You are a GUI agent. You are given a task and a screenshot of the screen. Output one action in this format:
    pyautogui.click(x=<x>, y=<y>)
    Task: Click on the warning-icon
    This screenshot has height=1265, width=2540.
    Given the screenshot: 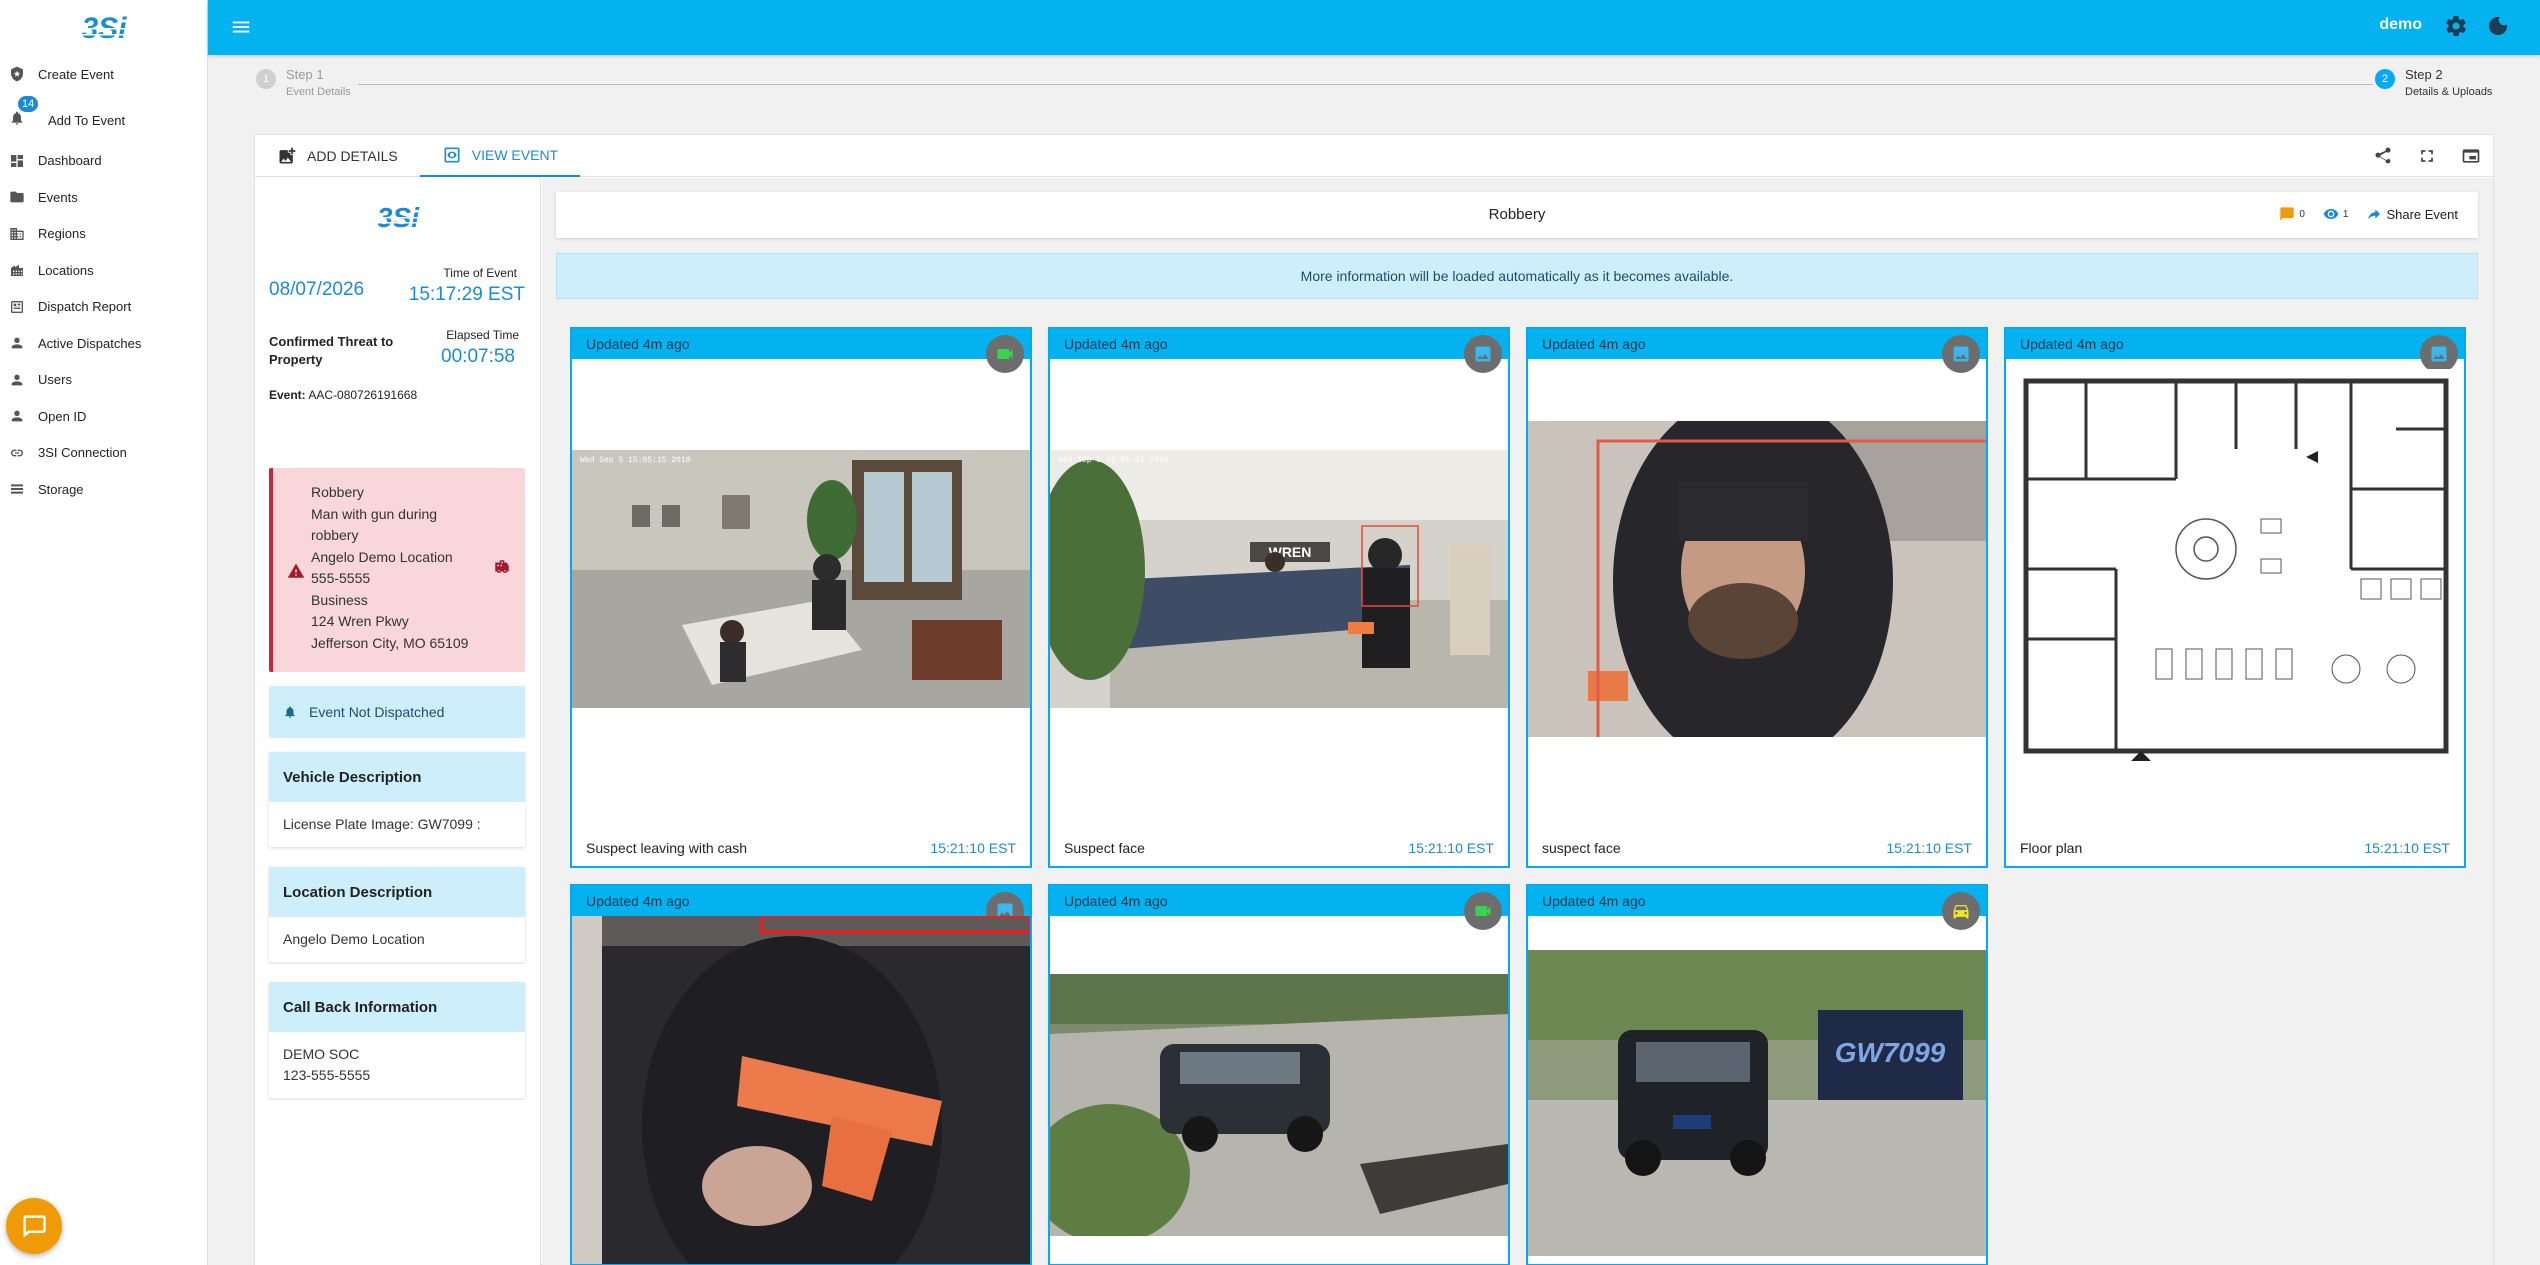 What is the action you would take?
    pyautogui.click(x=296, y=571)
    